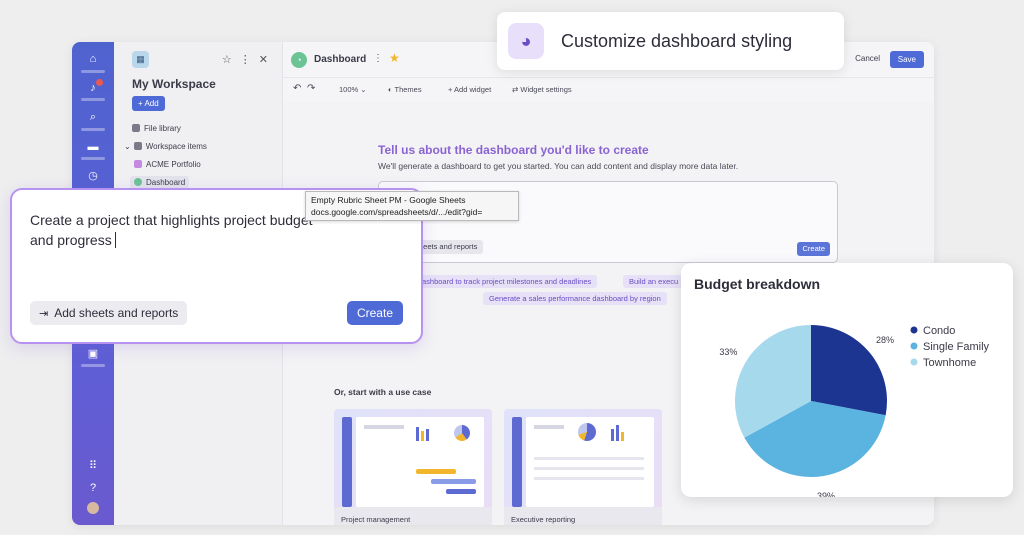  I want to click on import-icon: ⇥, so click(44, 314).